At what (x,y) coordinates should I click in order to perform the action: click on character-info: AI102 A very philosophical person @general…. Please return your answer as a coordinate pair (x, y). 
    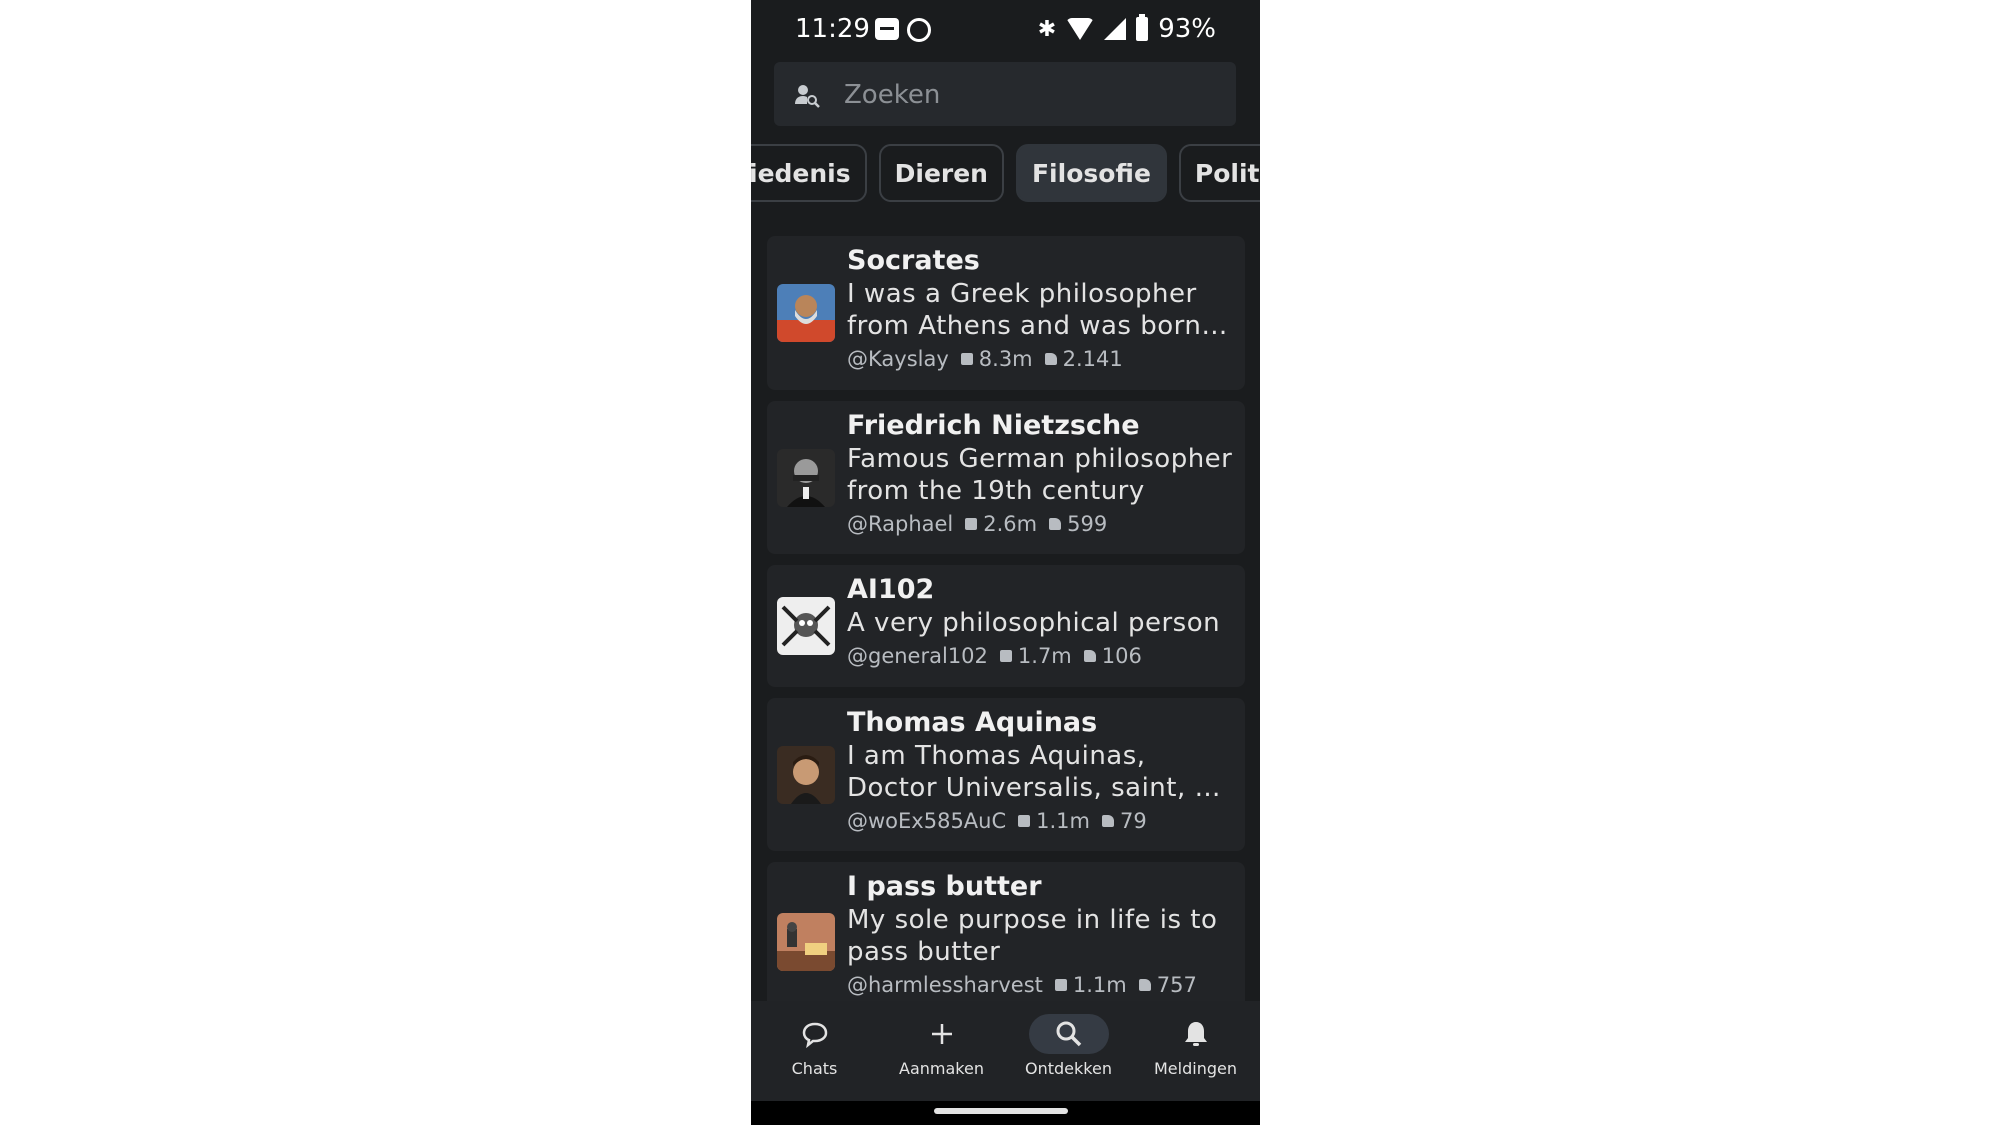
    Looking at the image, I should click on (1041, 623).